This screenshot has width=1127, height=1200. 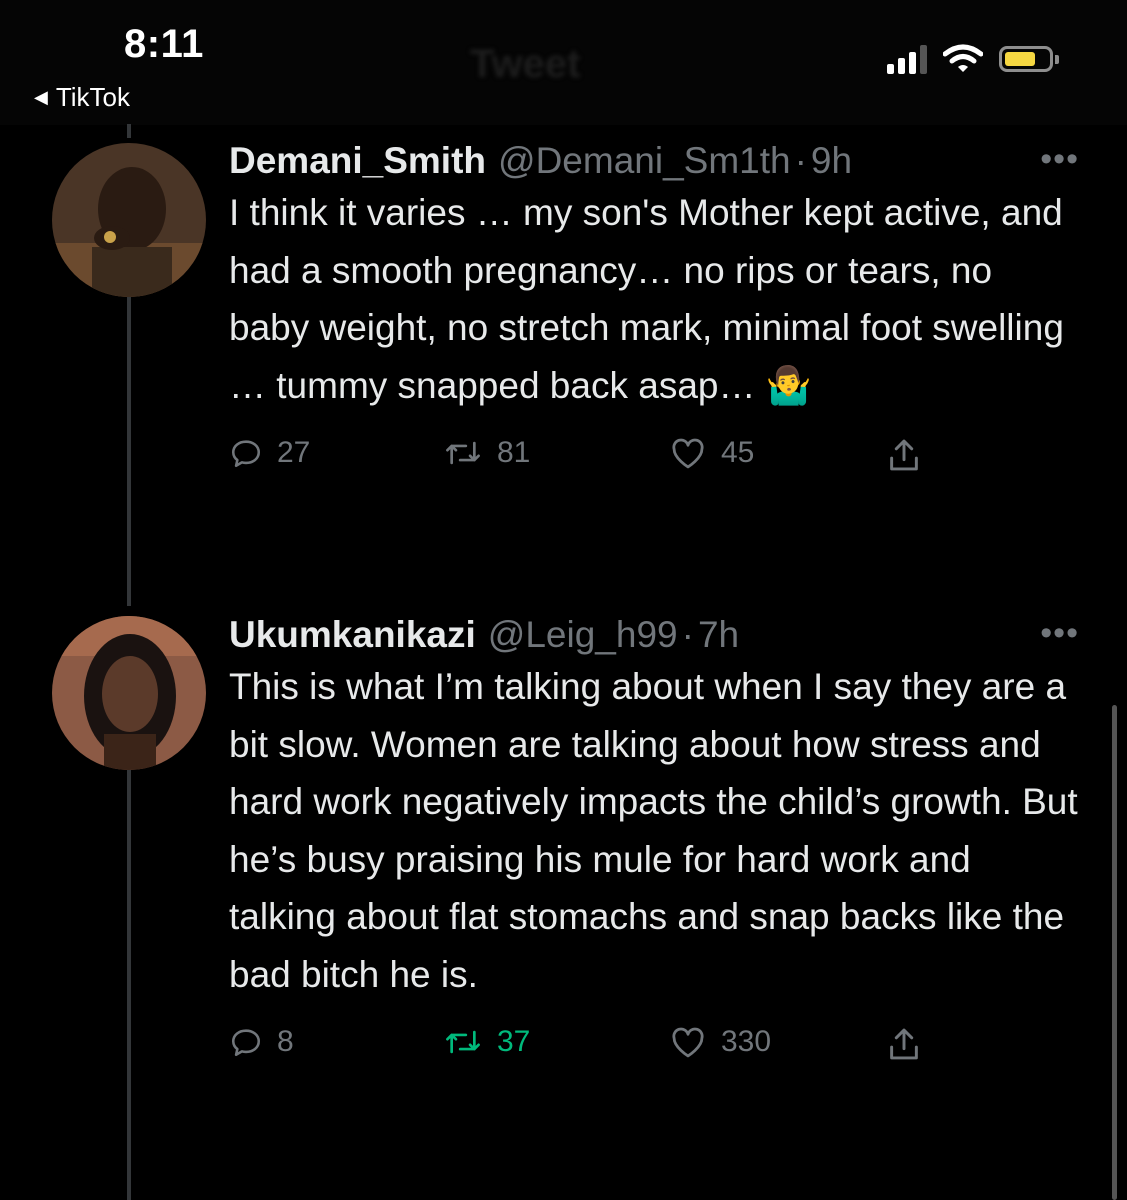 I want to click on status-icons, so click(x=973, y=59).